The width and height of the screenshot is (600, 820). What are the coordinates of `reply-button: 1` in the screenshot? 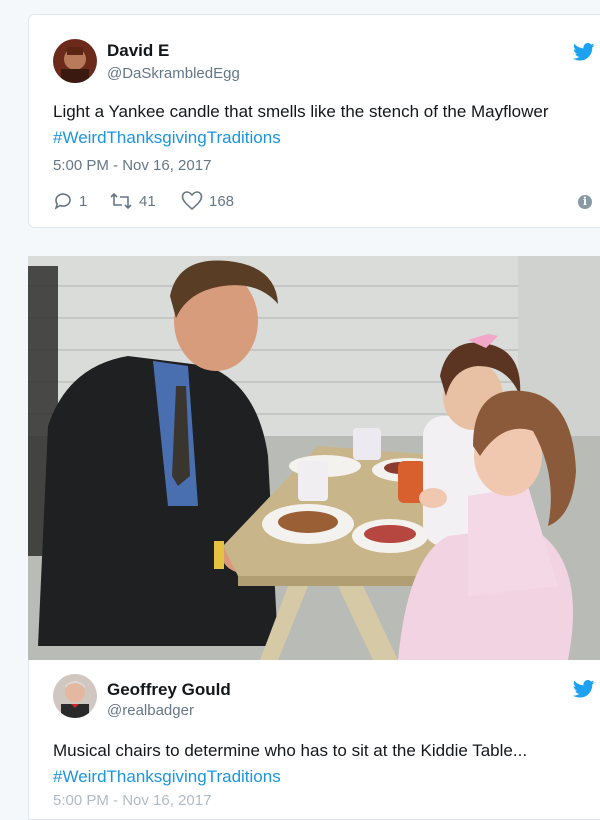 It's located at (70, 201).